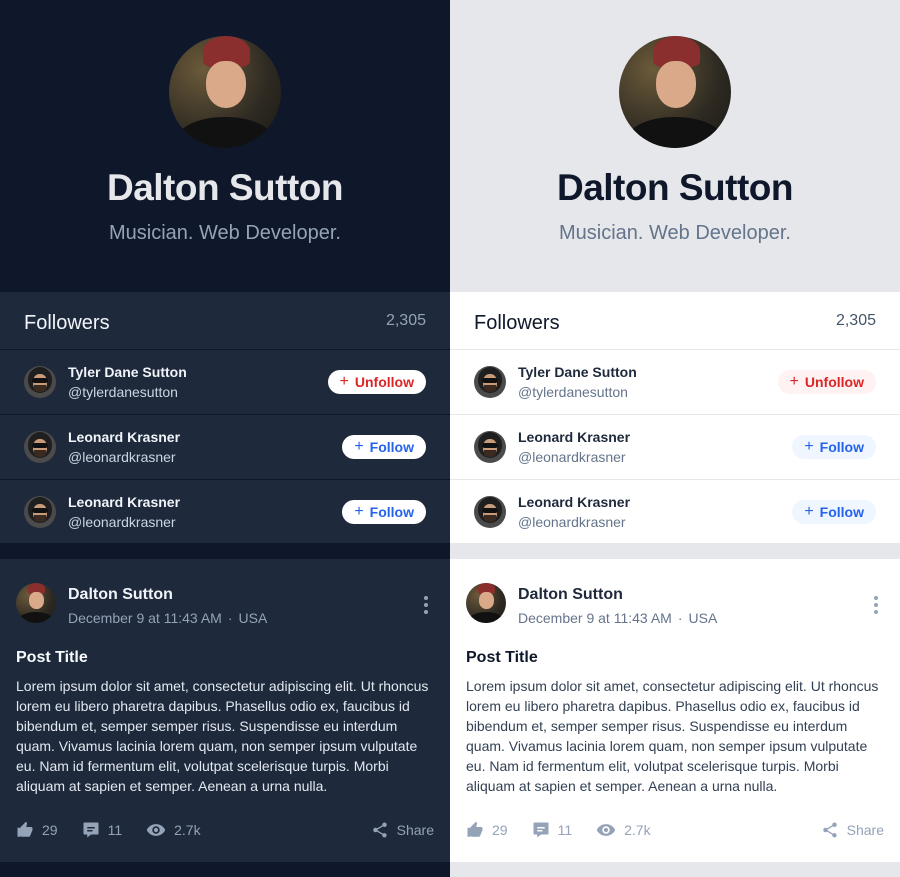  Describe the element at coordinates (187, 830) in the screenshot. I see `views-count: 2.7k` at that location.